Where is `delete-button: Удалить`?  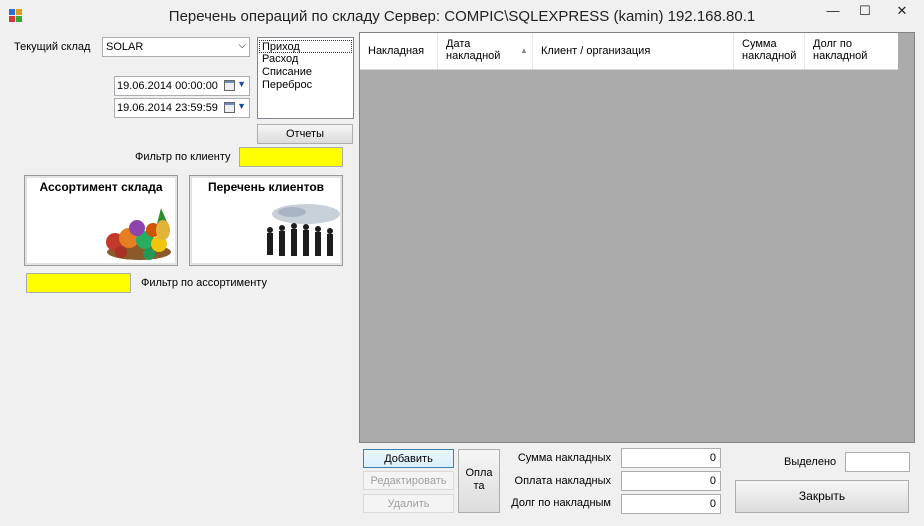 delete-button: Удалить is located at coordinates (408, 503).